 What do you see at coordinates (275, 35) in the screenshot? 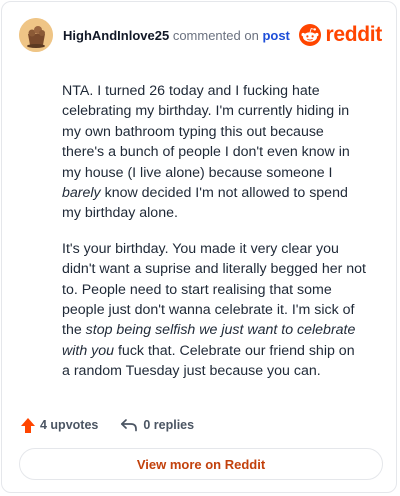
I see `post-link: post` at bounding box center [275, 35].